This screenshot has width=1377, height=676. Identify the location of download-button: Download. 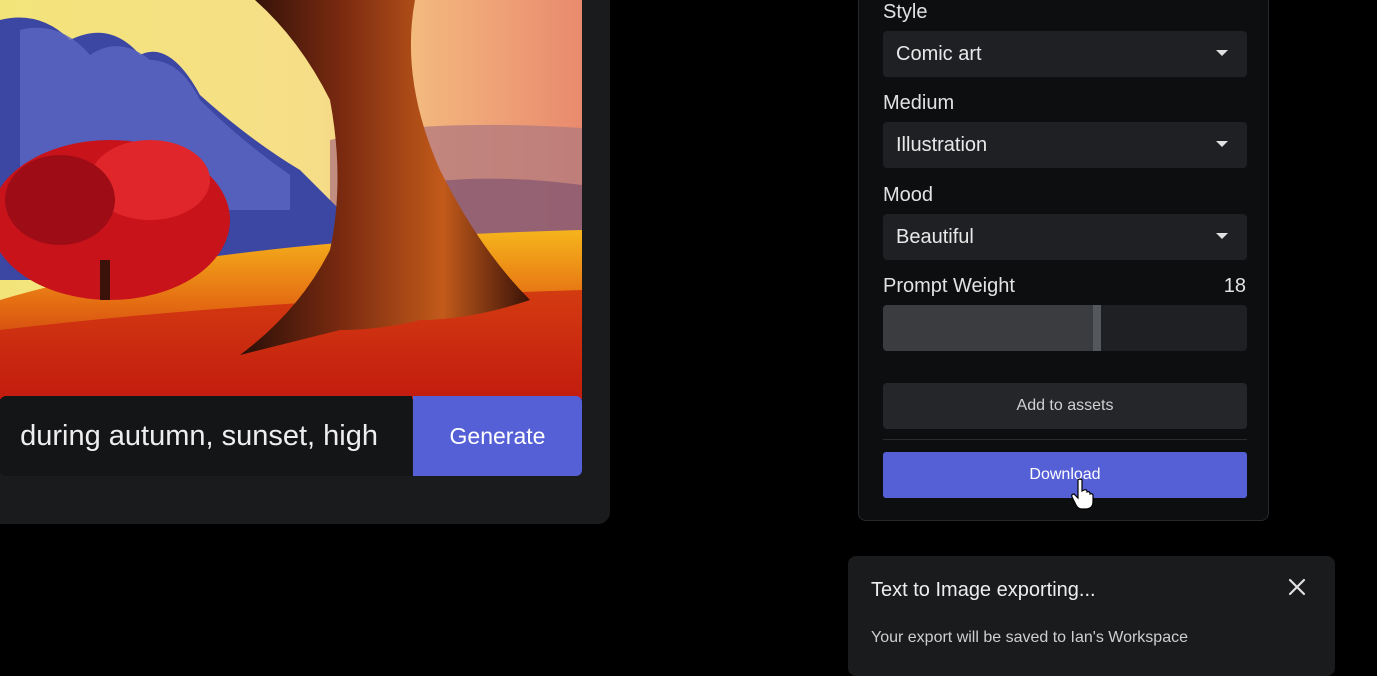
(1065, 475).